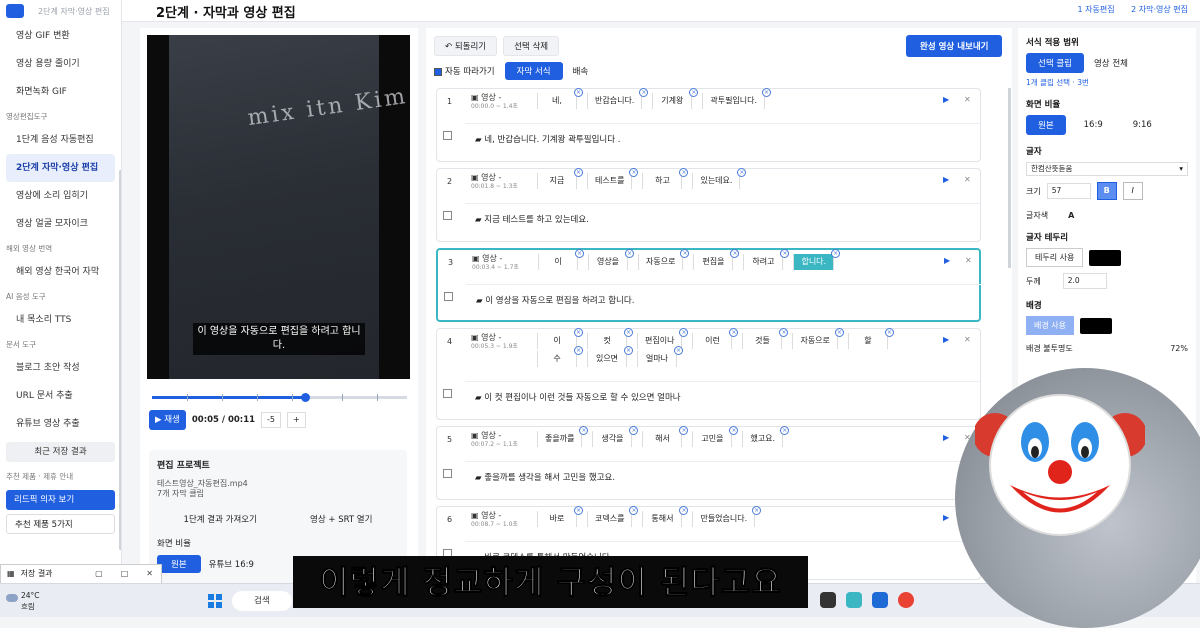 This screenshot has width=1200, height=628. Describe the element at coordinates (665, 516) in the screenshot. I see `word-chip: 통해서 ×` at that location.